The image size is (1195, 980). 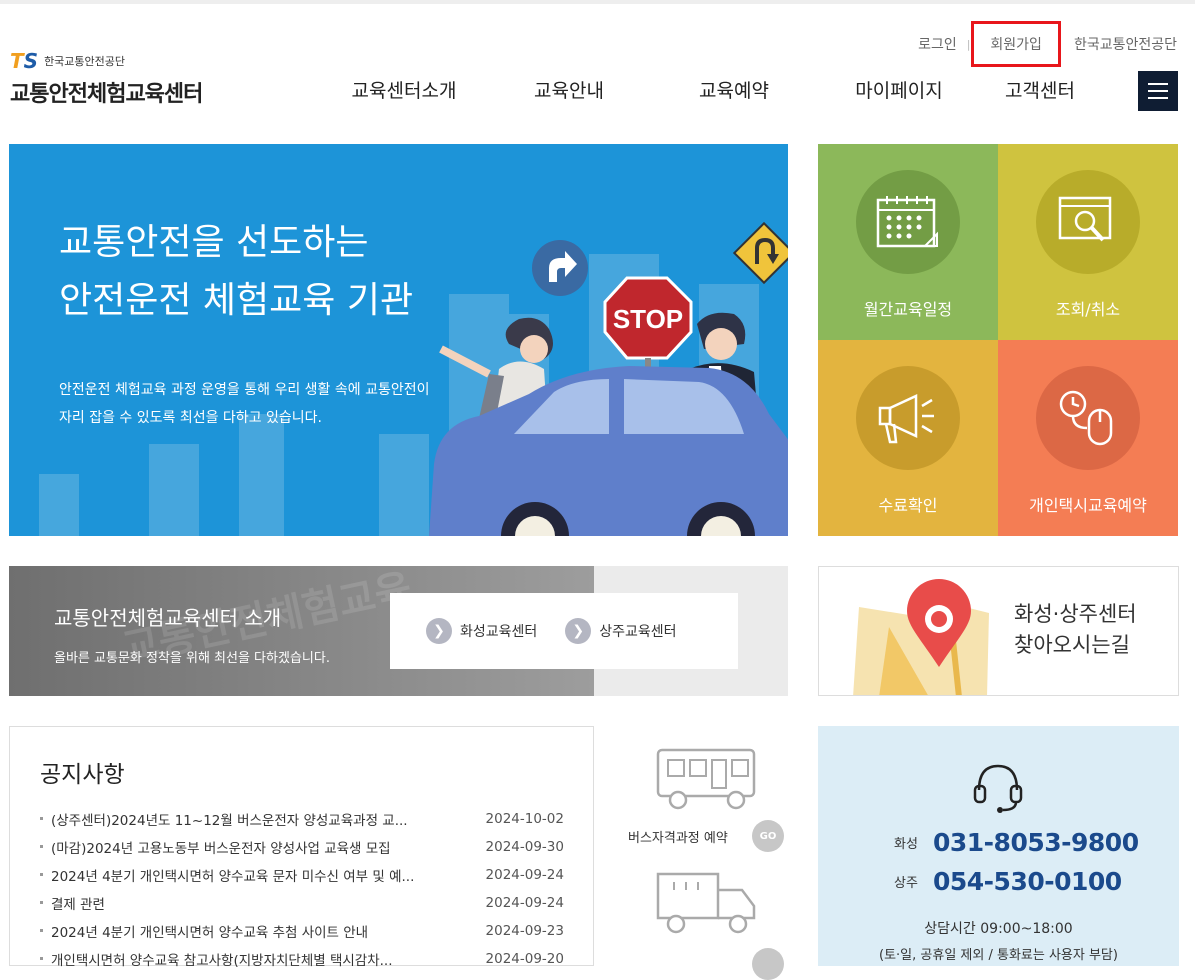 I want to click on bus-course-reservation: 버스자격과정 예약 GO, so click(x=702, y=858).